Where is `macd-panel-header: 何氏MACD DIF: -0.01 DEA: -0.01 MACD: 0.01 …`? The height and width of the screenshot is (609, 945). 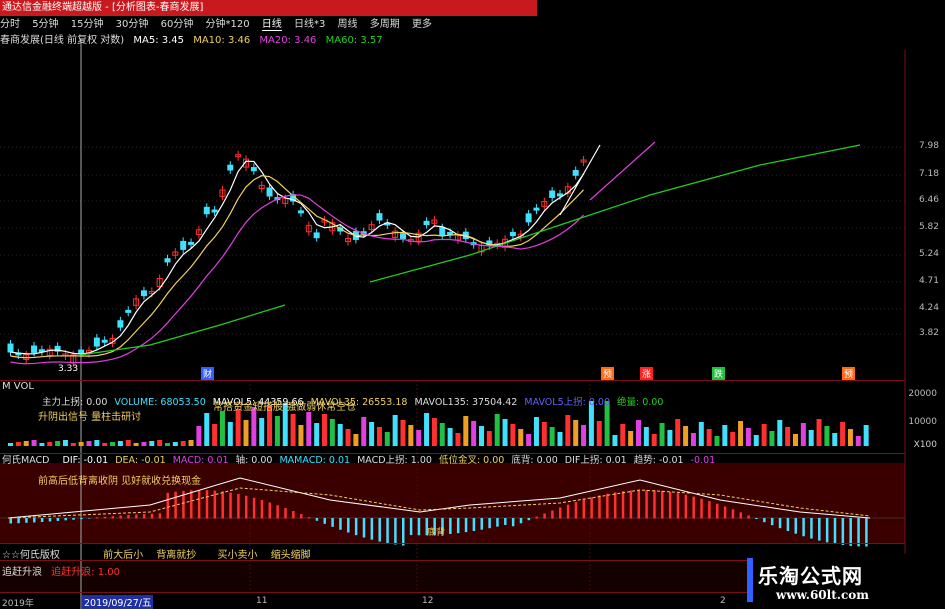 macd-panel-header: 何氏MACD DIF: -0.01 DEA: -0.01 MACD: 0.01 … is located at coordinates (358, 459).